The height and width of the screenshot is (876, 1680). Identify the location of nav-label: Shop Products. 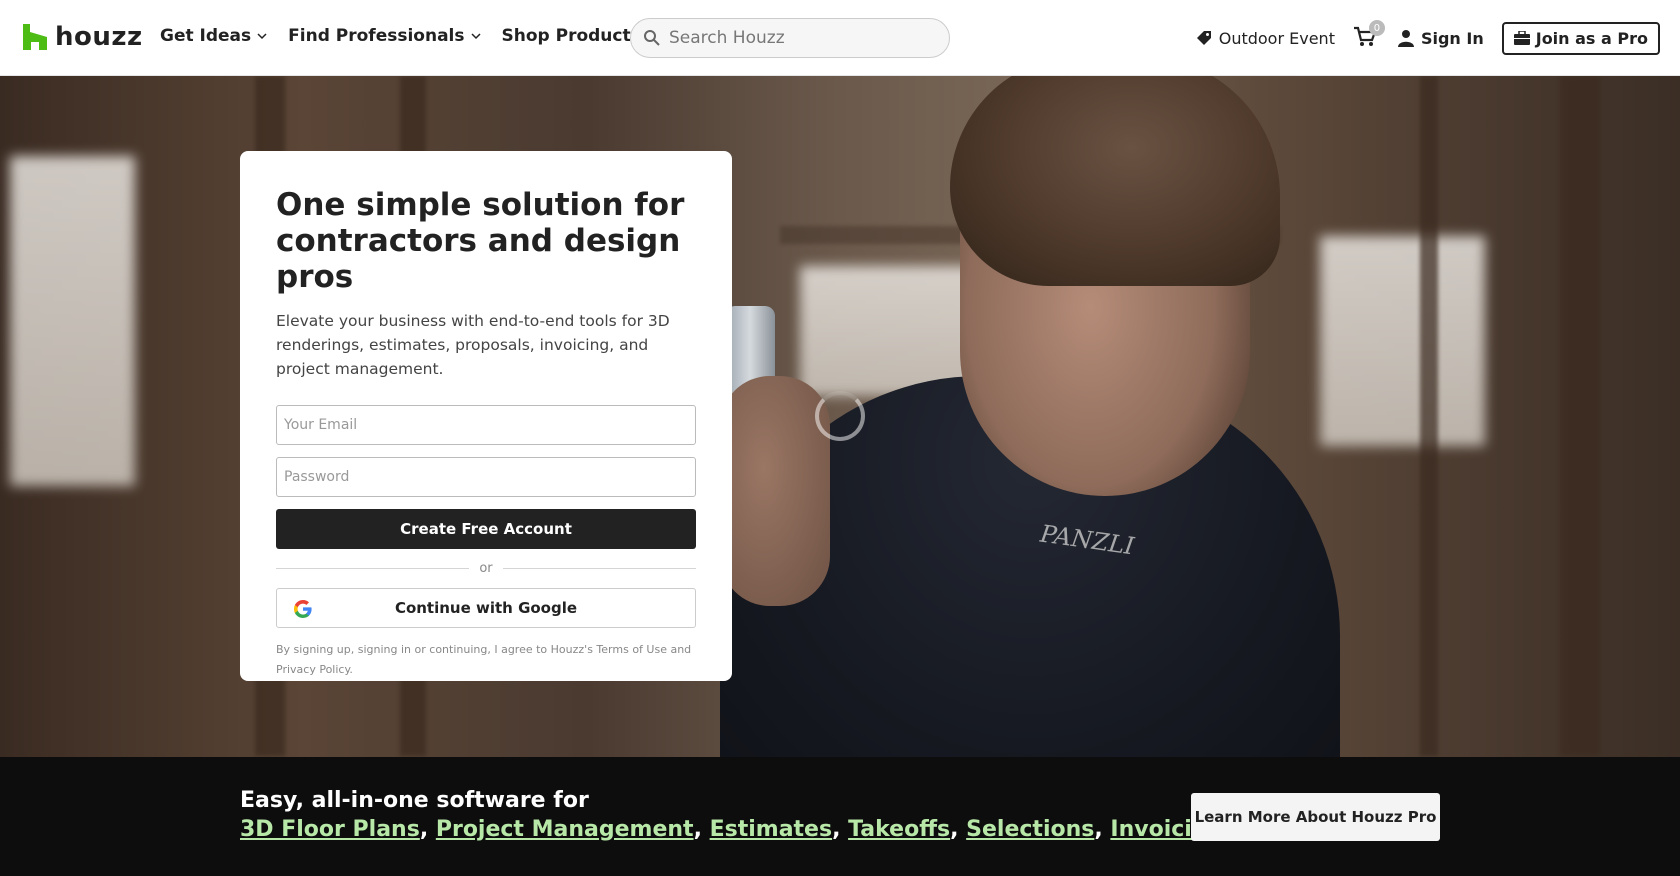
(571, 36).